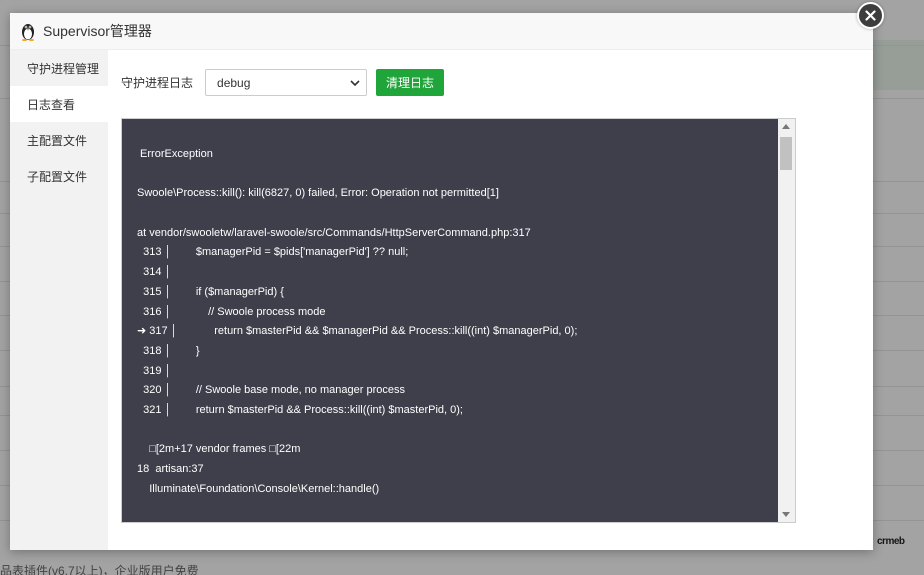 The height and width of the screenshot is (575, 924). Describe the element at coordinates (210, 291) in the screenshot. I see `log-line: 315 │ if ($managerPid) {` at that location.